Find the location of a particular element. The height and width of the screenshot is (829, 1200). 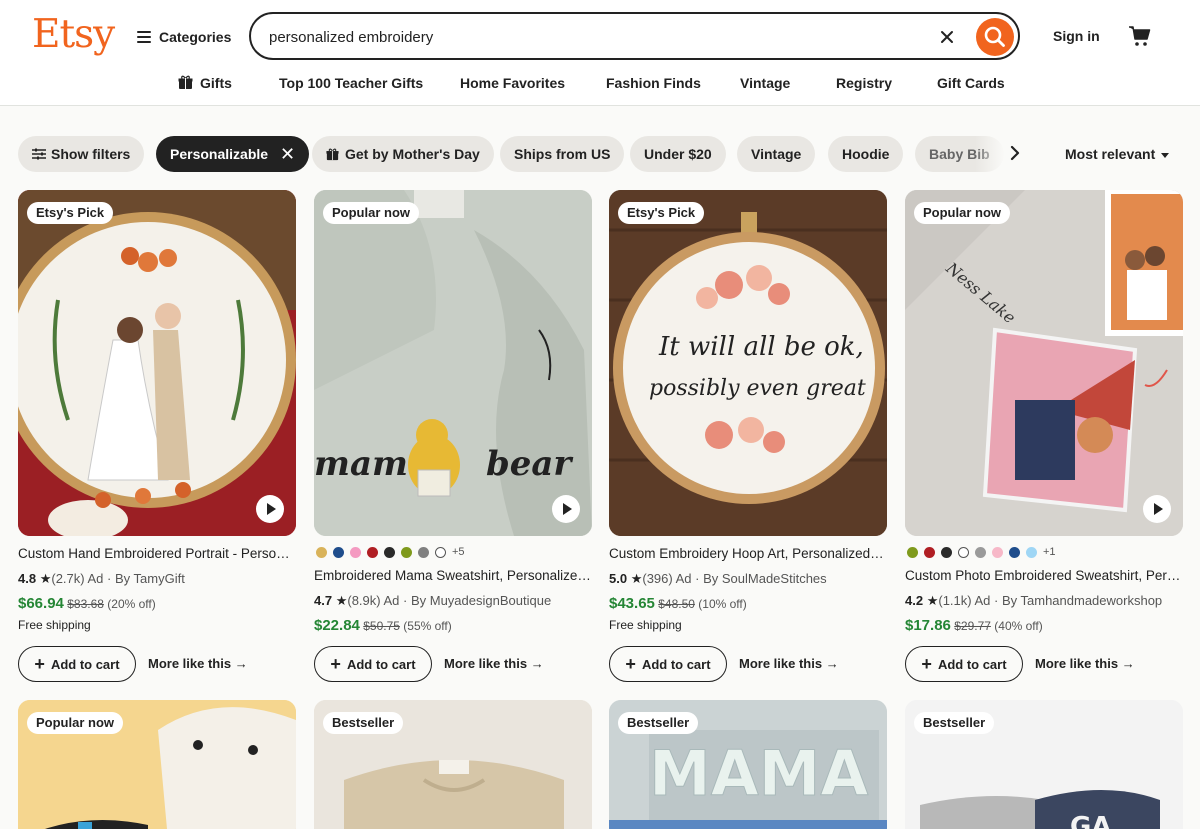

nav-item-registry: Registry is located at coordinates (864, 83).